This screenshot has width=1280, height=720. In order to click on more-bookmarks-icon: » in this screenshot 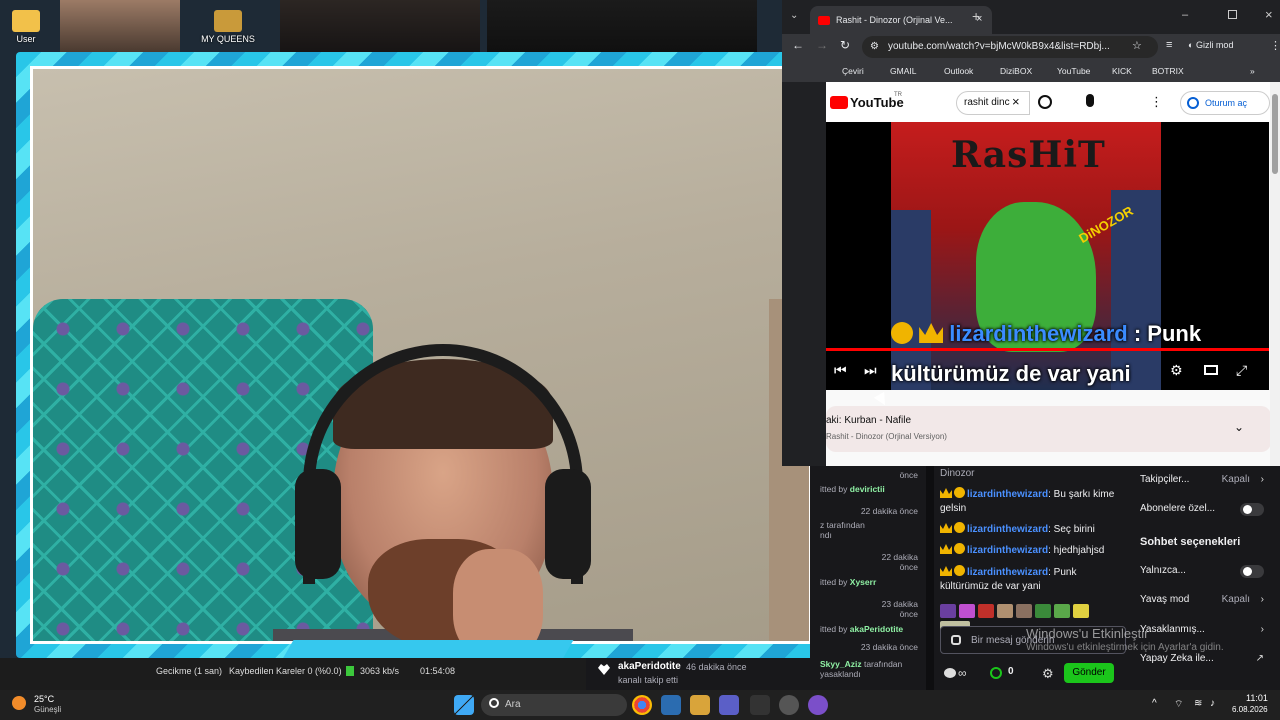, I will do `click(1252, 71)`.